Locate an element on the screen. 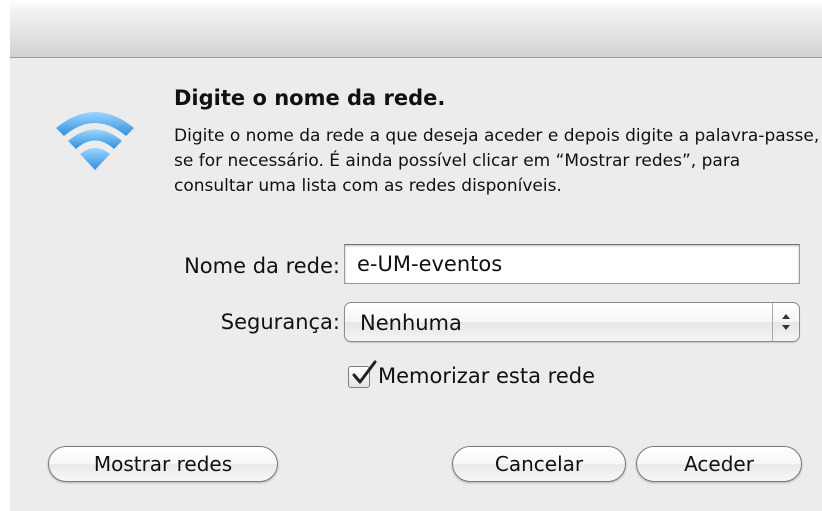  dialog-heading: Digite o nome da rede. is located at coordinates (310, 98).